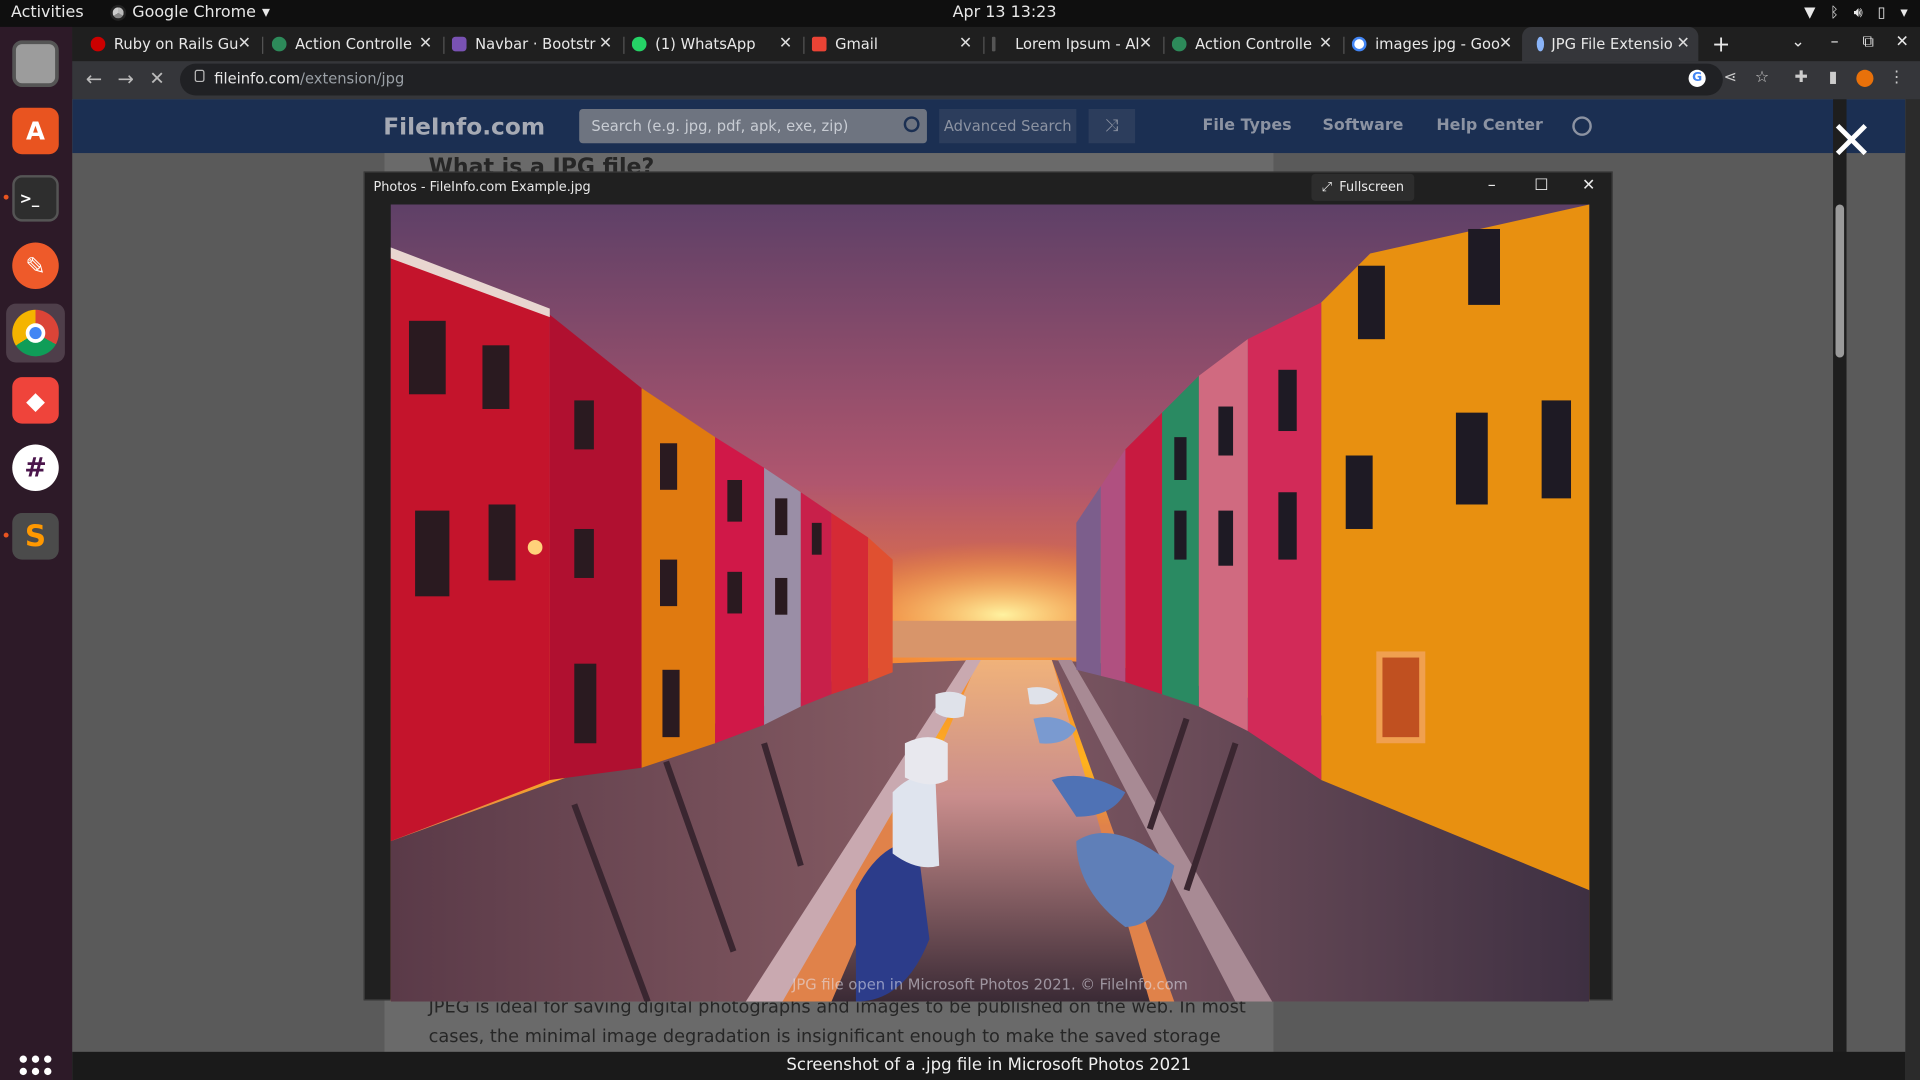 The width and height of the screenshot is (1920, 1080). I want to click on bootstrap-favicon-icon, so click(459, 44).